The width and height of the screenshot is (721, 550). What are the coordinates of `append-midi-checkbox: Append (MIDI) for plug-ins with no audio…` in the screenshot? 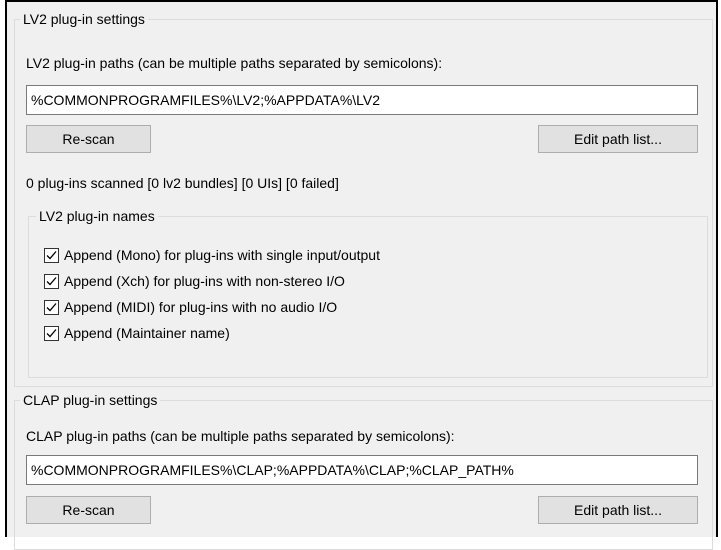 It's located at (190, 307).